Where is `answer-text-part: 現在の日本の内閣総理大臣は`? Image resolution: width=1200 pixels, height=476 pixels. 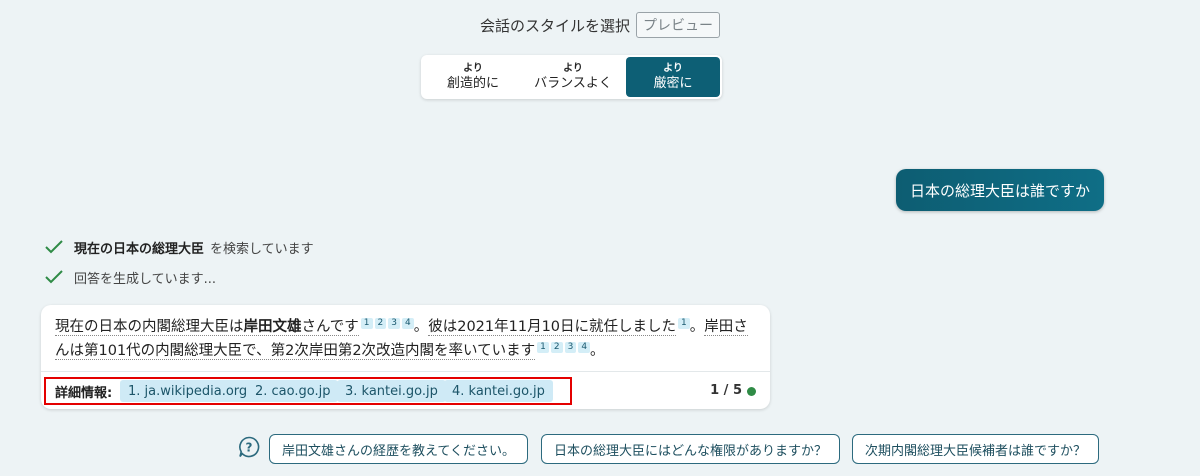 answer-text-part: 現在の日本の内閣総理大臣は is located at coordinates (149, 327).